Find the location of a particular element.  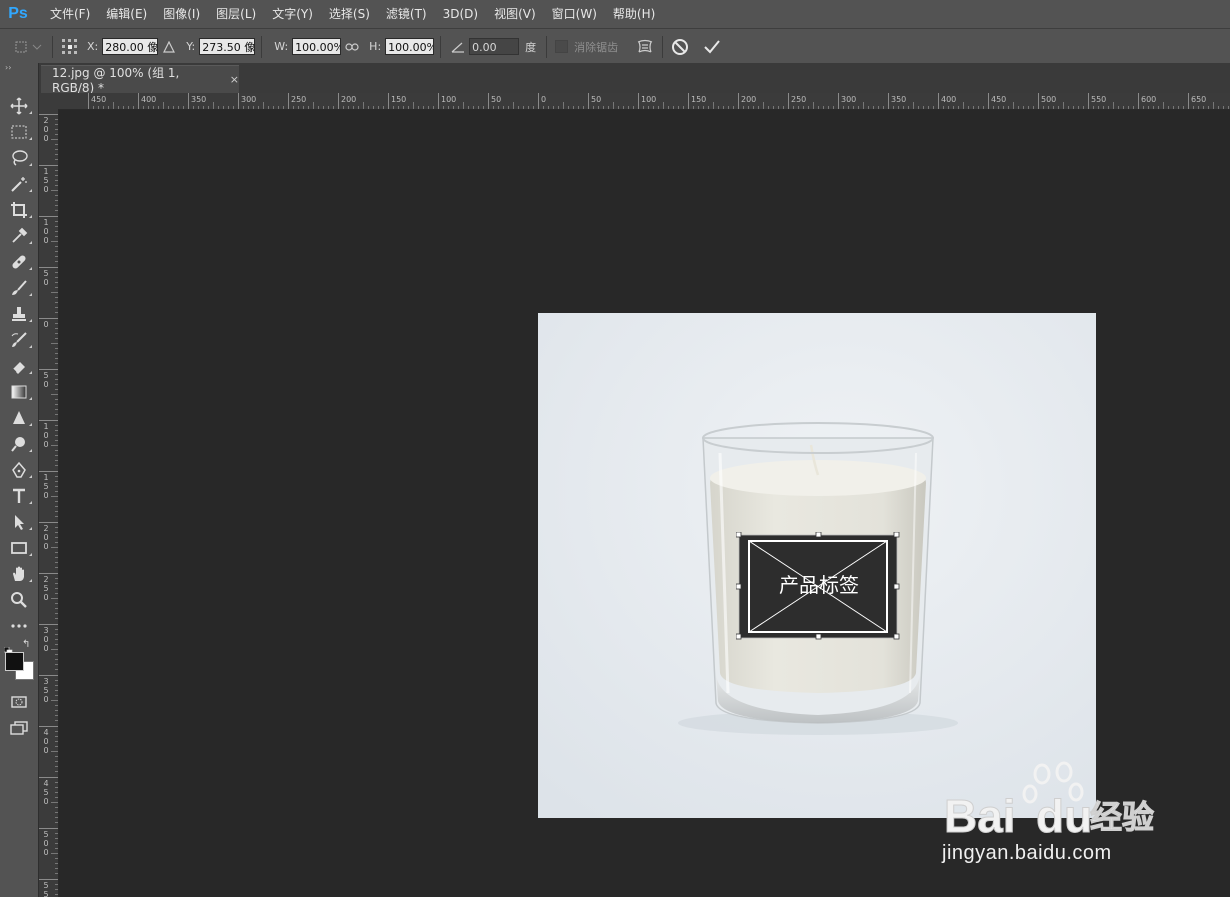

brush-tool-icon is located at coordinates (19, 288).